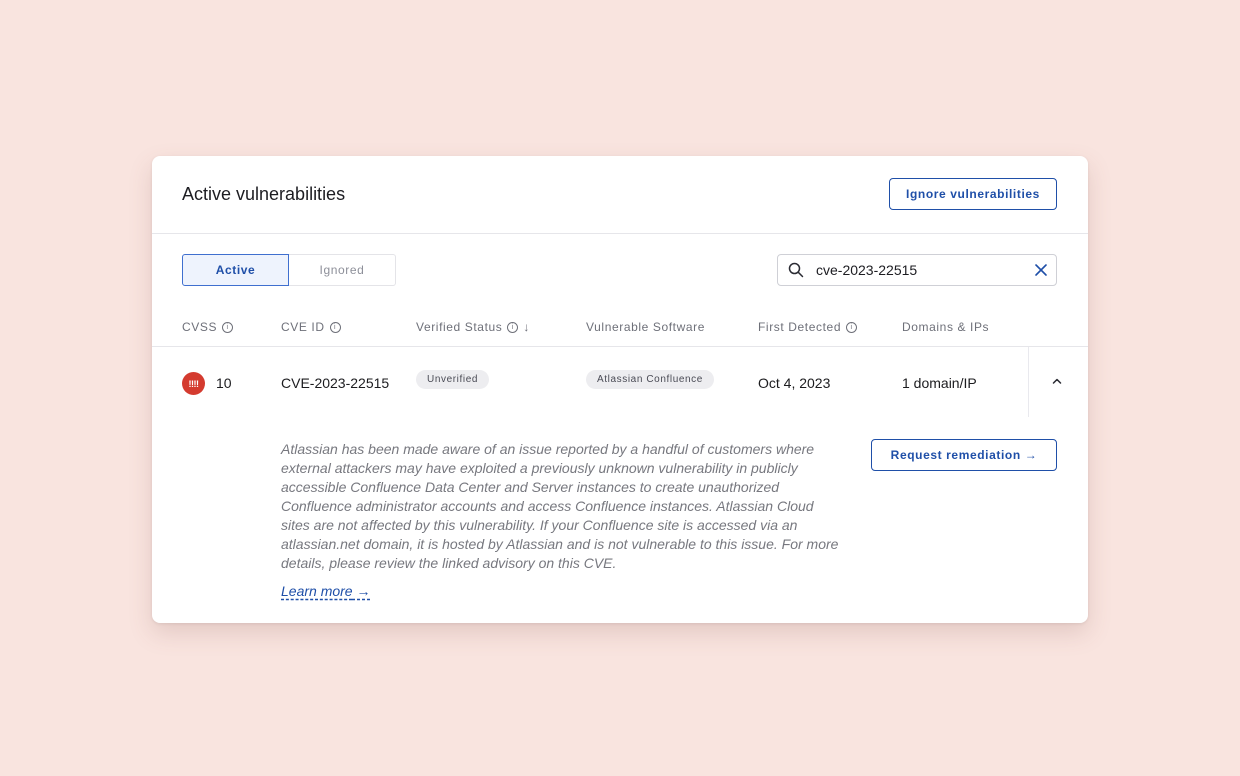 The height and width of the screenshot is (776, 1240). What do you see at coordinates (526, 327) in the screenshot?
I see `sort-down-icon: ↓` at bounding box center [526, 327].